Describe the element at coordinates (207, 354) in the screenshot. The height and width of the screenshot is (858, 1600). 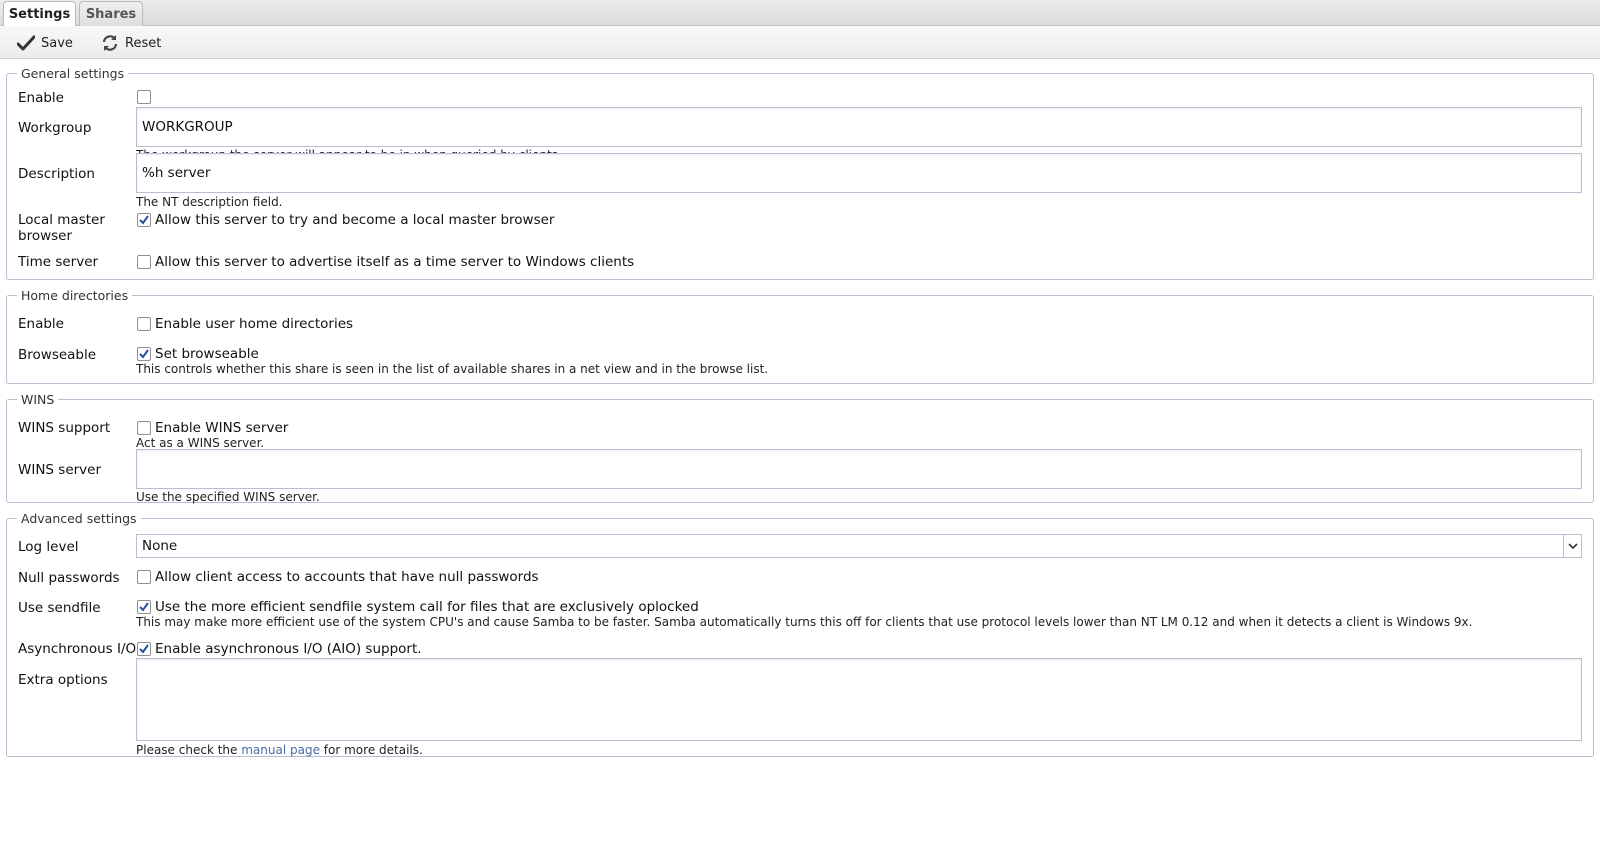
I see `browseable-text: Set browseable` at that location.